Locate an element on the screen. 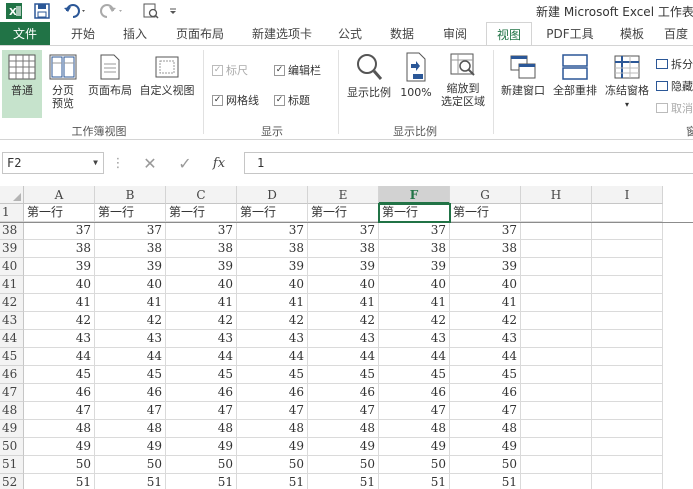 Image resolution: width=693 pixels, height=489 pixels. cell-a1: 第一行 is located at coordinates (59, 213).